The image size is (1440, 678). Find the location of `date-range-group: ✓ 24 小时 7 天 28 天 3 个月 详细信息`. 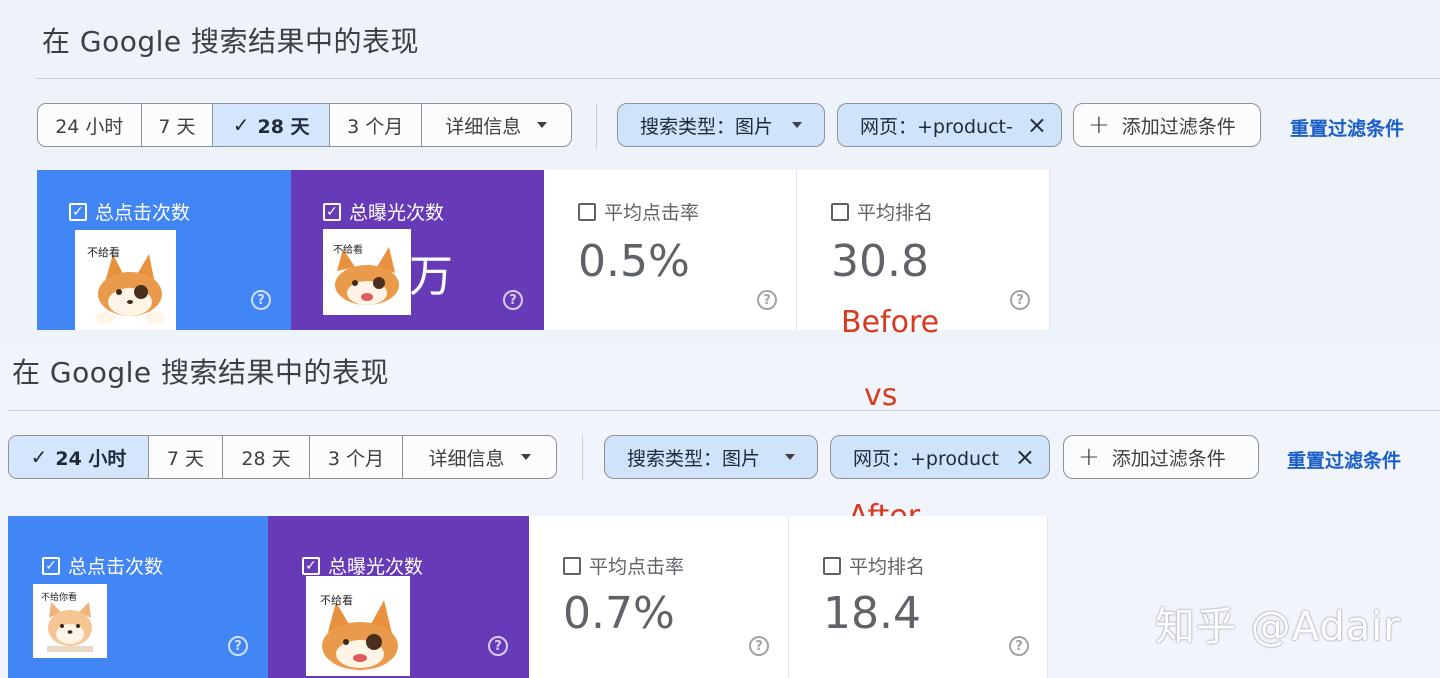

date-range-group: ✓ 24 小时 7 天 28 天 3 个月 详细信息 is located at coordinates (282, 457).